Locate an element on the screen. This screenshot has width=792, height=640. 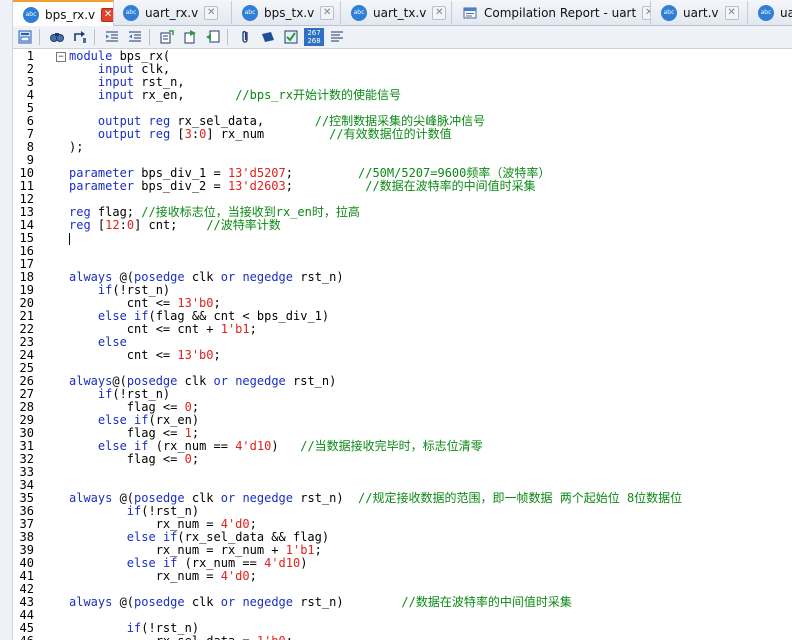
code-text: ); is located at coordinates (76, 147).